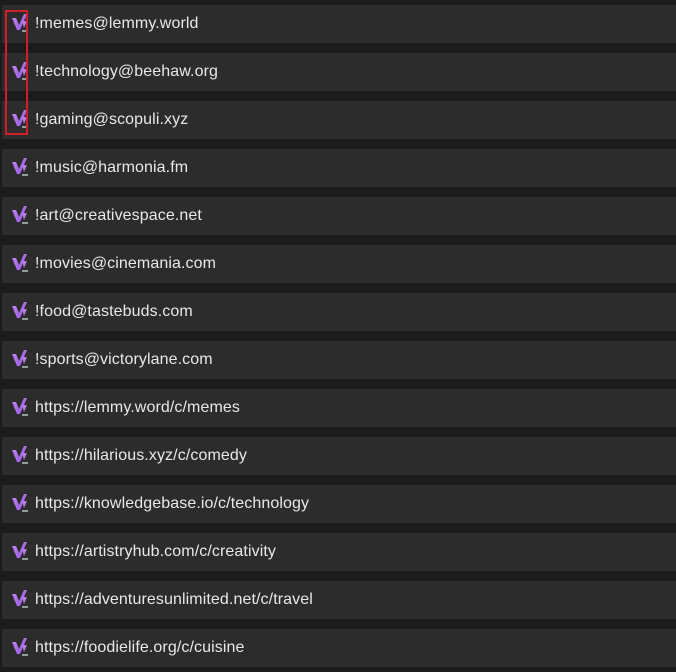 This screenshot has height=672, width=676. What do you see at coordinates (339, 456) in the screenshot?
I see `list-item: https://hilarious.xyz/c/comedy` at bounding box center [339, 456].